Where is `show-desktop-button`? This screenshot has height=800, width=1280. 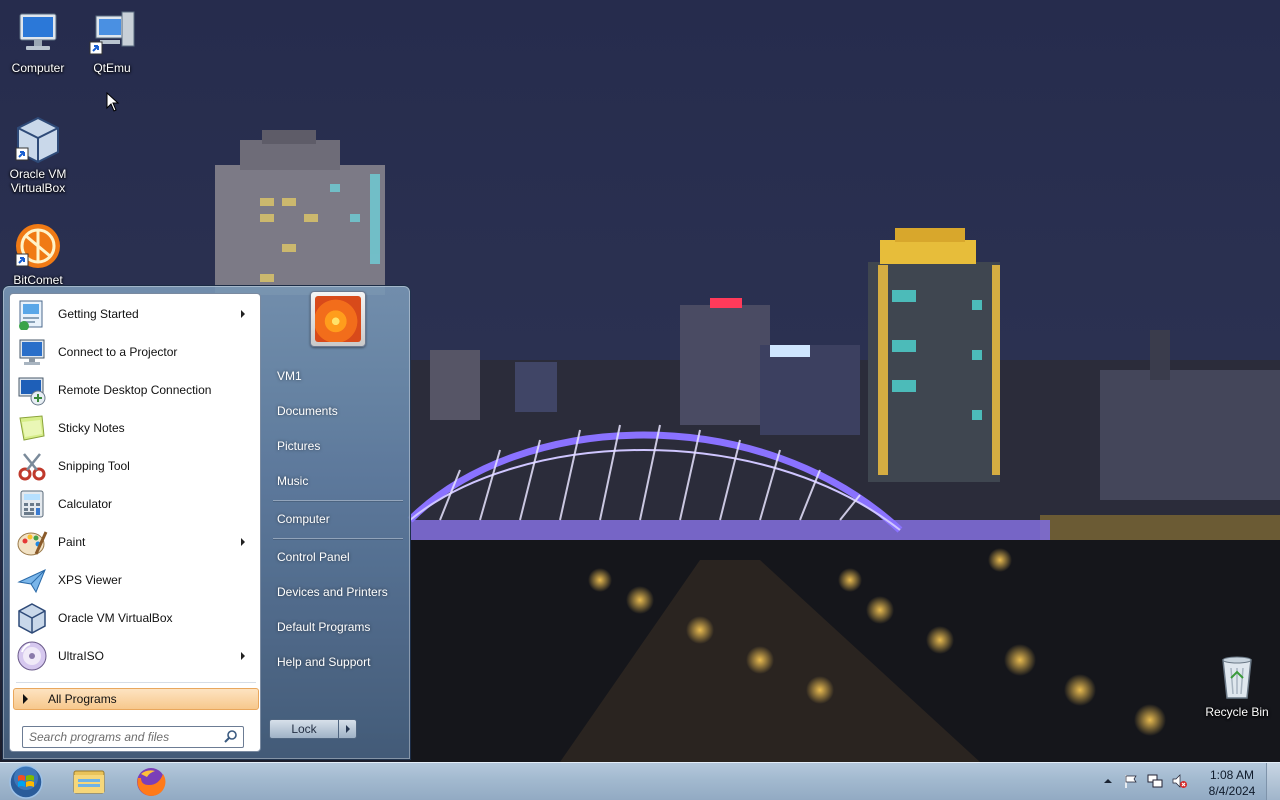 show-desktop-button is located at coordinates (1273, 781).